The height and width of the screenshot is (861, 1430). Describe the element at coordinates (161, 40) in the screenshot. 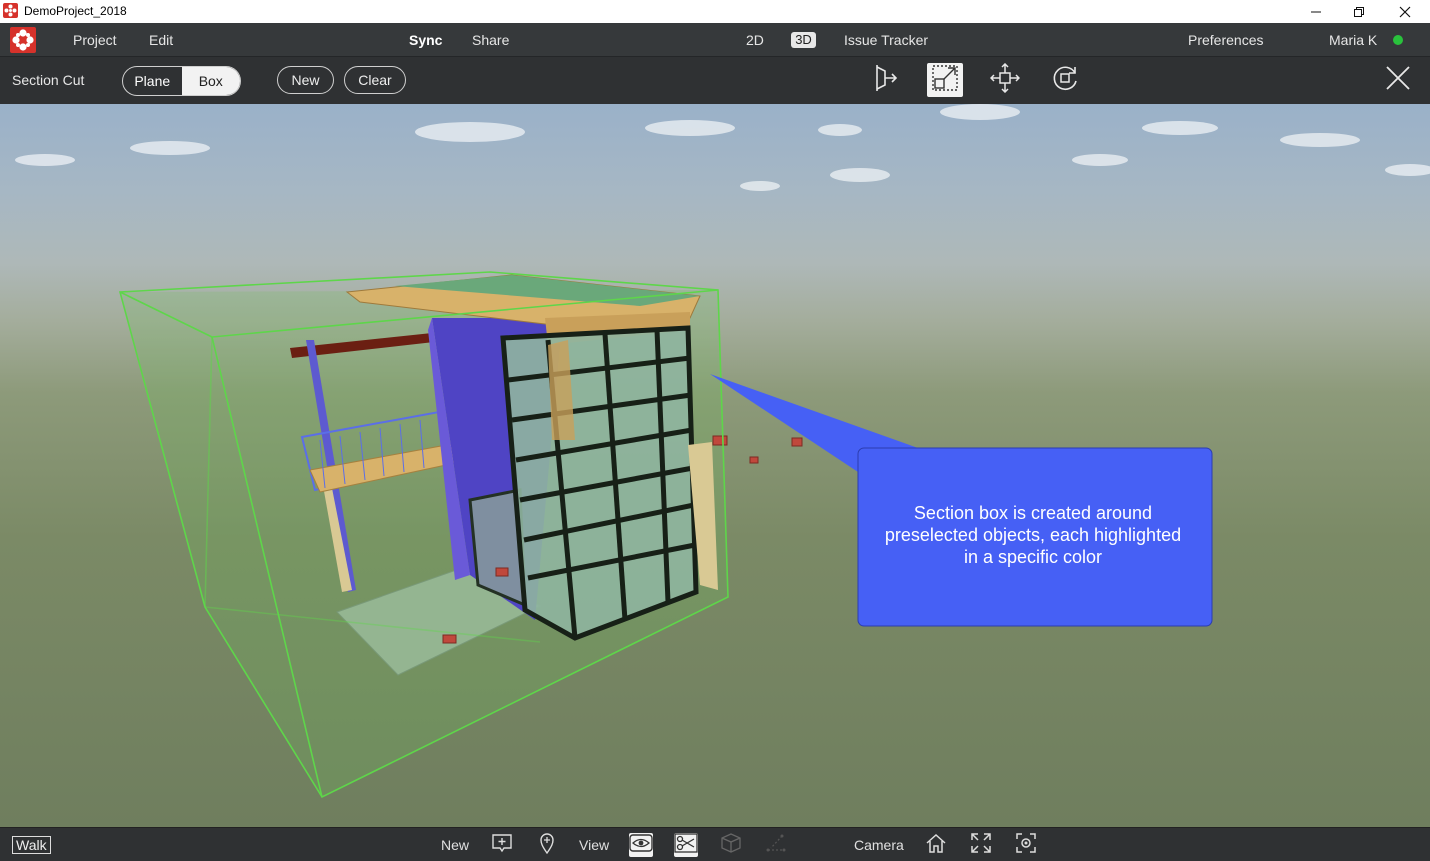

I see `menu-edit: Edit` at that location.